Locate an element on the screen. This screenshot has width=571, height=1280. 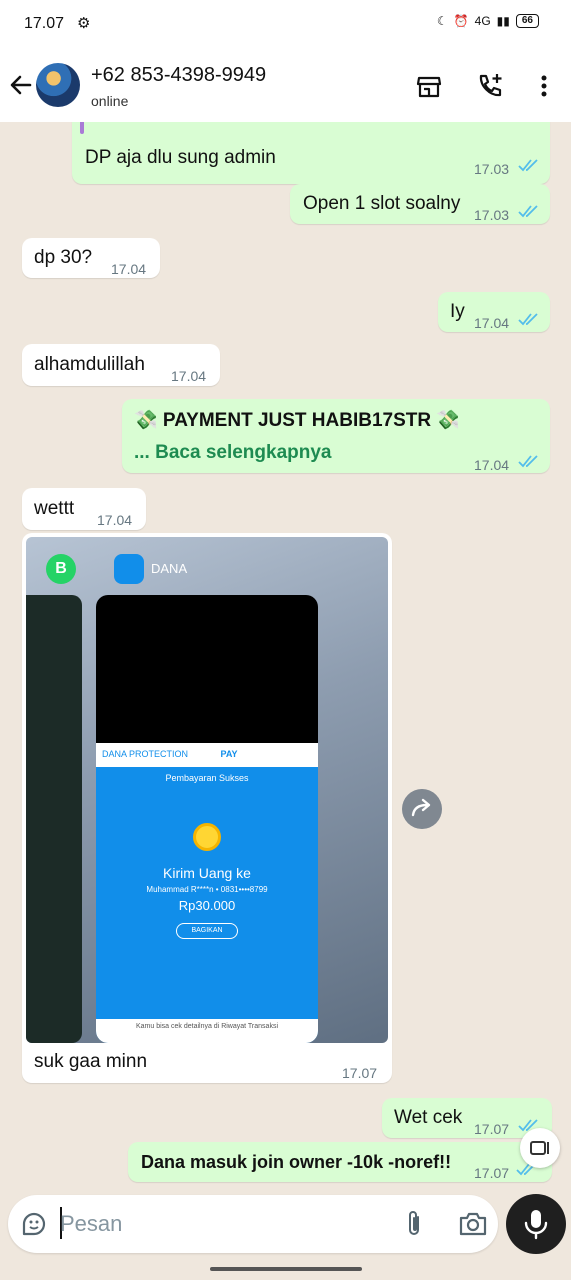
message-bubble: Open 1 slot soalny 17.03 is located at coordinates (420, 204).